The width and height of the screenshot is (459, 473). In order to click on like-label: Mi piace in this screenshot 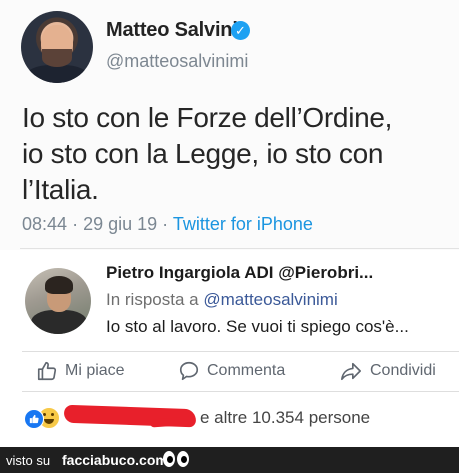, I will do `click(95, 370)`.